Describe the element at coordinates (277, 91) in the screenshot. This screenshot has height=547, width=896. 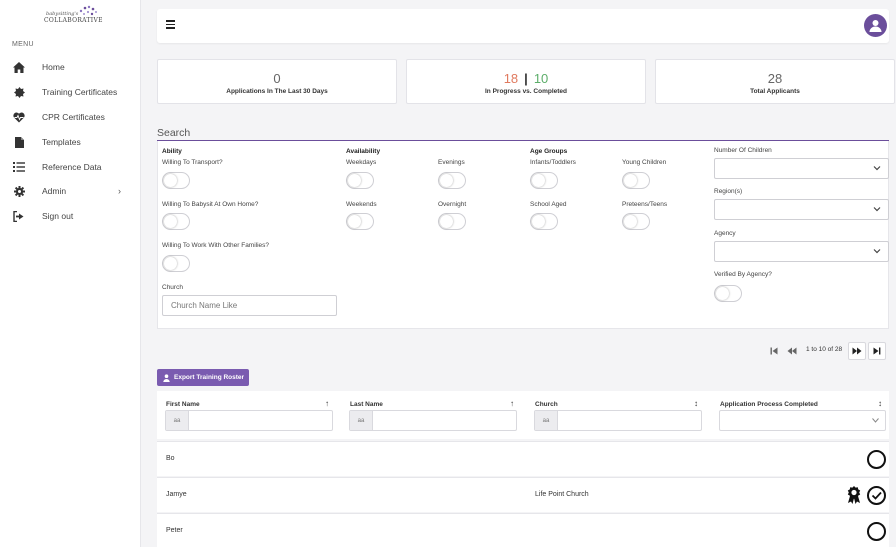
I see `stat-caption: Applications In The Last 30 Days` at that location.